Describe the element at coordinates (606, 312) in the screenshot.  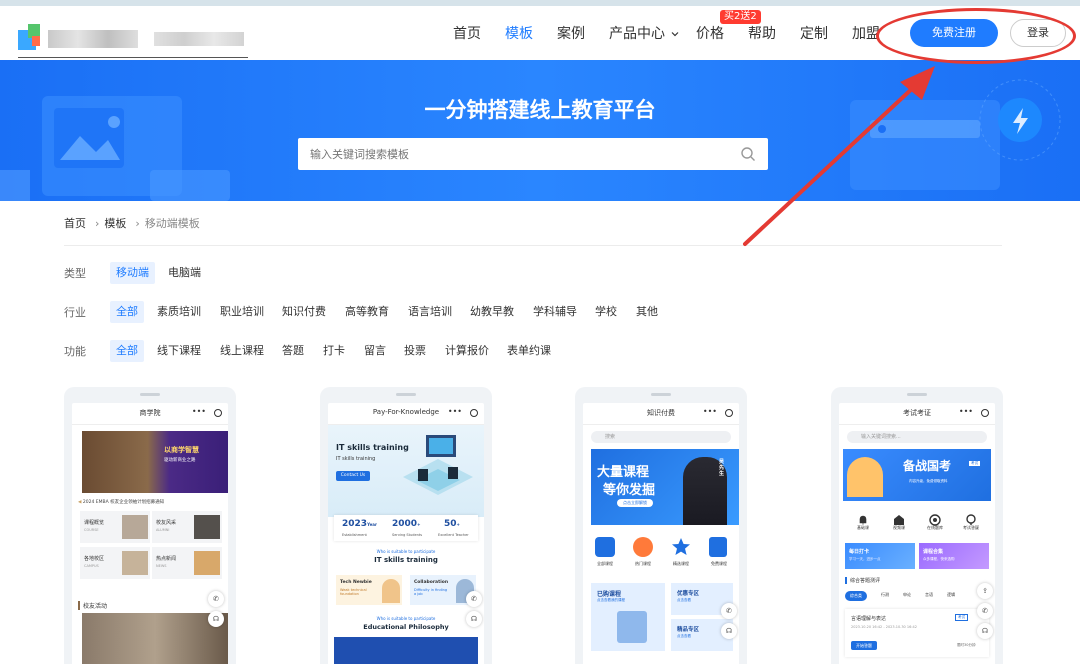
I see `filter-industry-school: 学校` at that location.